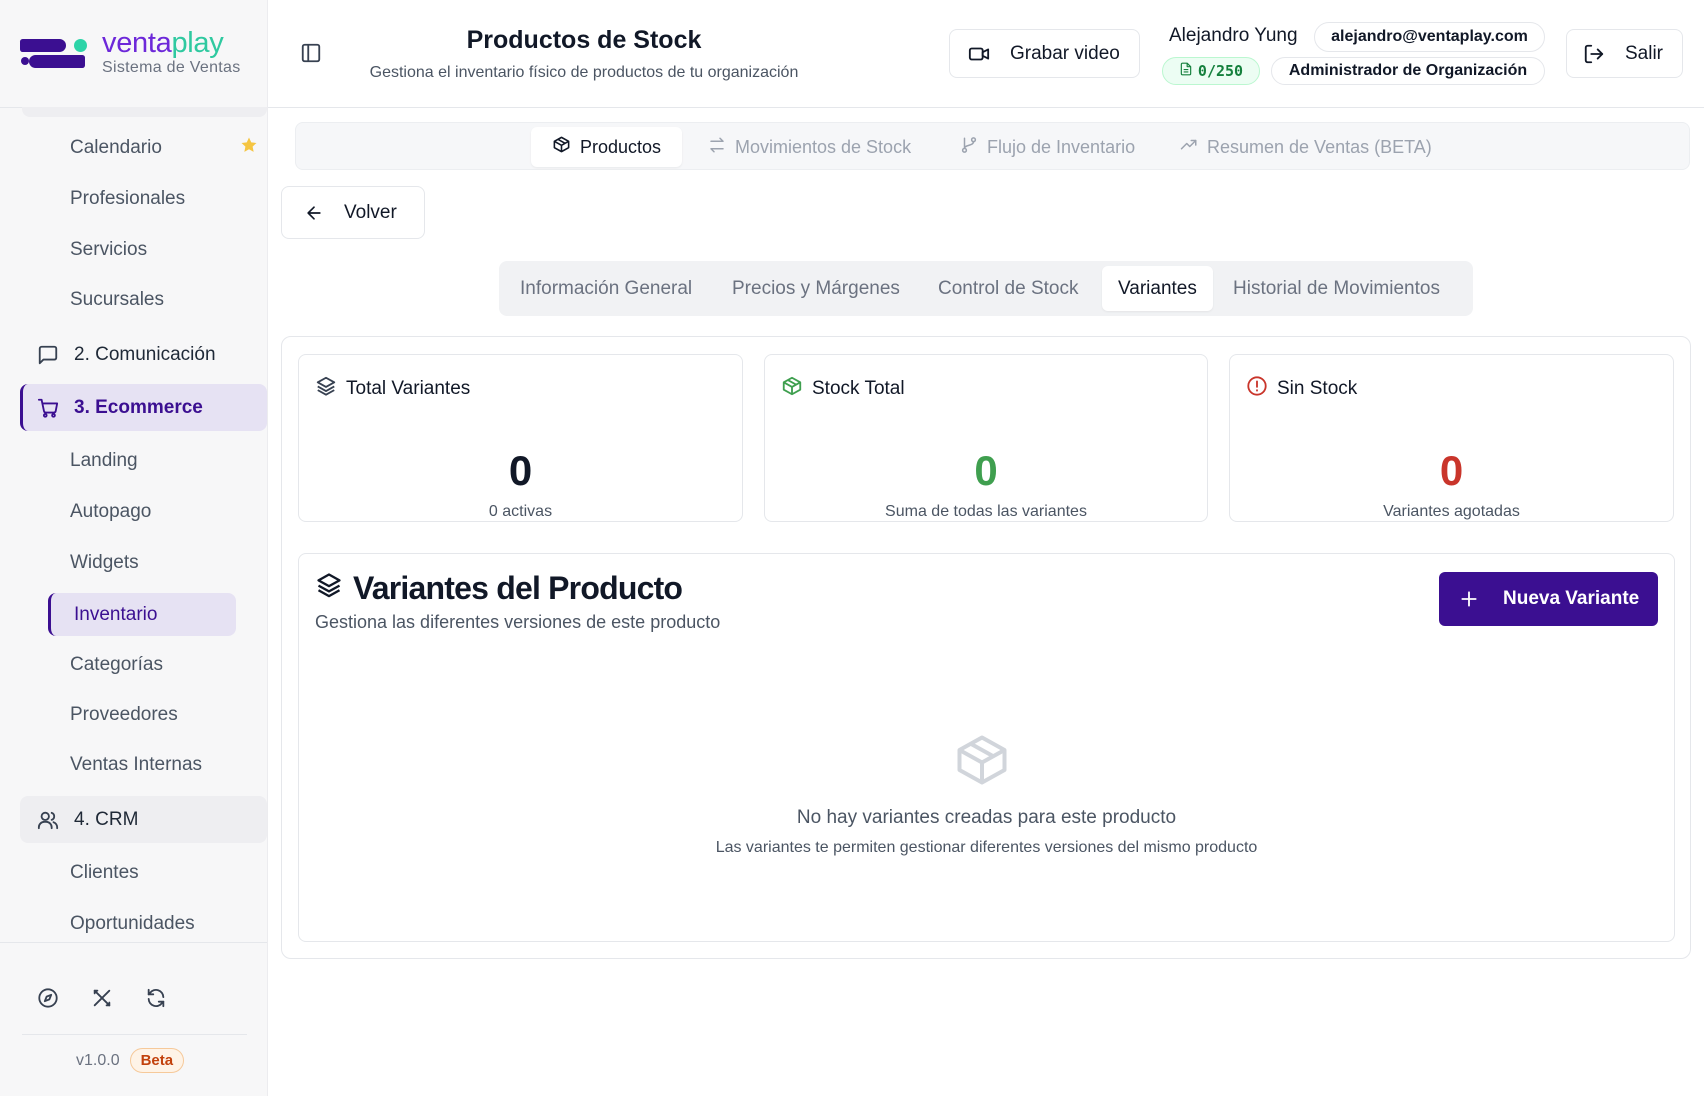  What do you see at coordinates (858, 388) in the screenshot?
I see `stat-title: Stock Total` at bounding box center [858, 388].